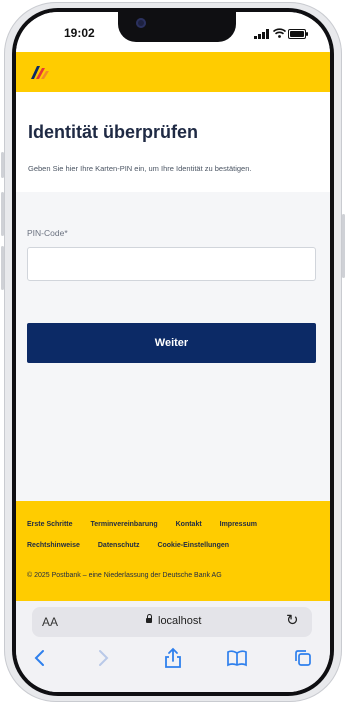 The width and height of the screenshot is (348, 706). Describe the element at coordinates (237, 658) in the screenshot. I see `bookmarks-icon` at that location.